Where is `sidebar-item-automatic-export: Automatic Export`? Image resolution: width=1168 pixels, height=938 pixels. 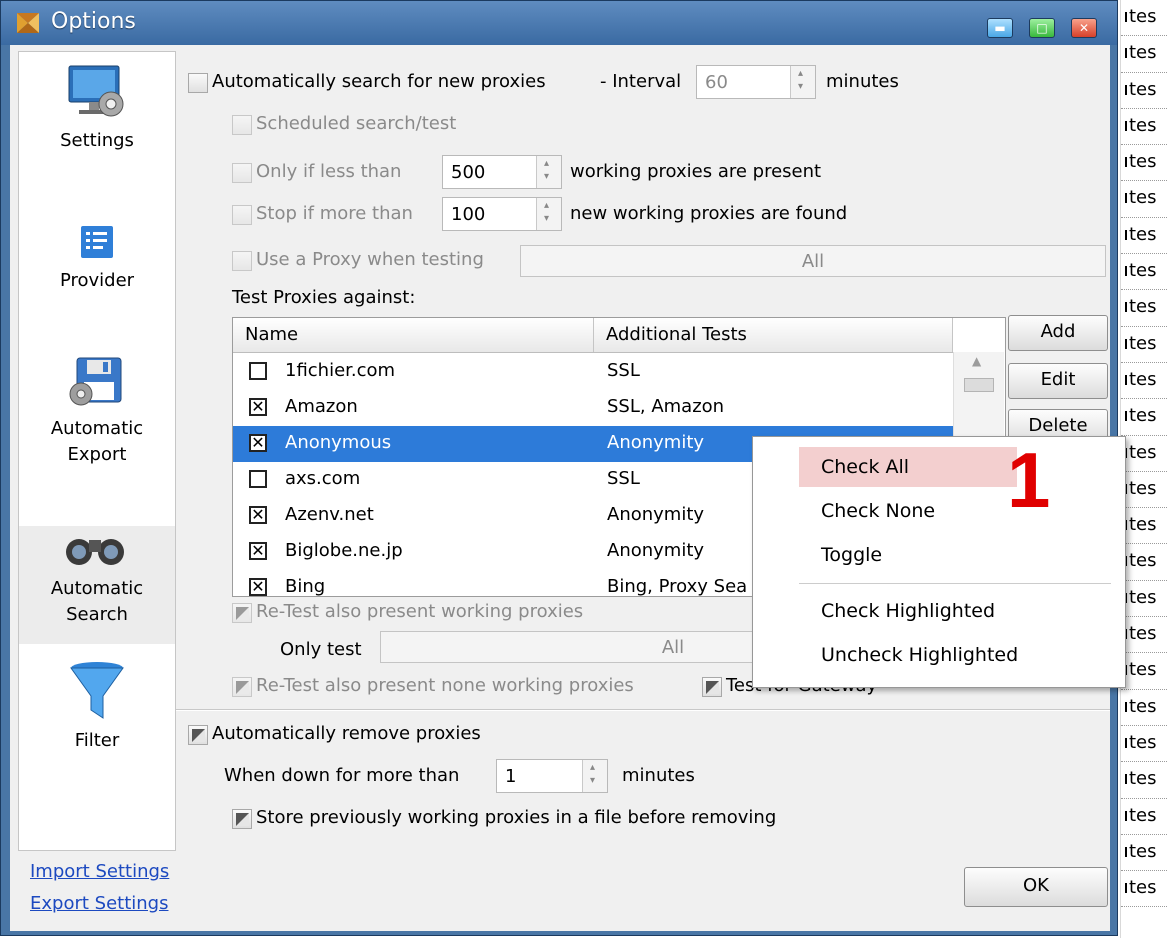
sidebar-item-automatic-export: Automatic Export is located at coordinates (97, 424).